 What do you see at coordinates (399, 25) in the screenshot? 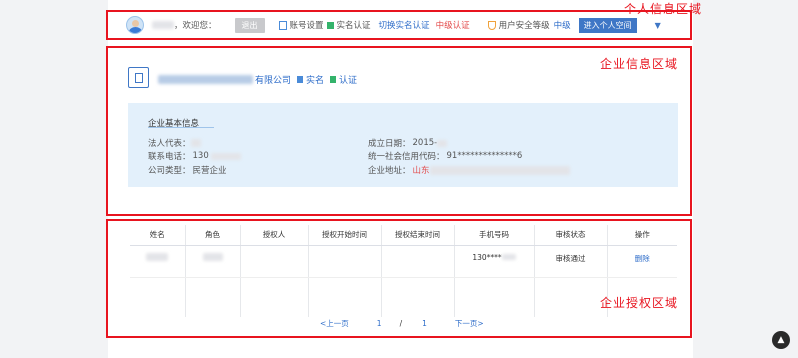
I see `personal-area-box` at bounding box center [399, 25].